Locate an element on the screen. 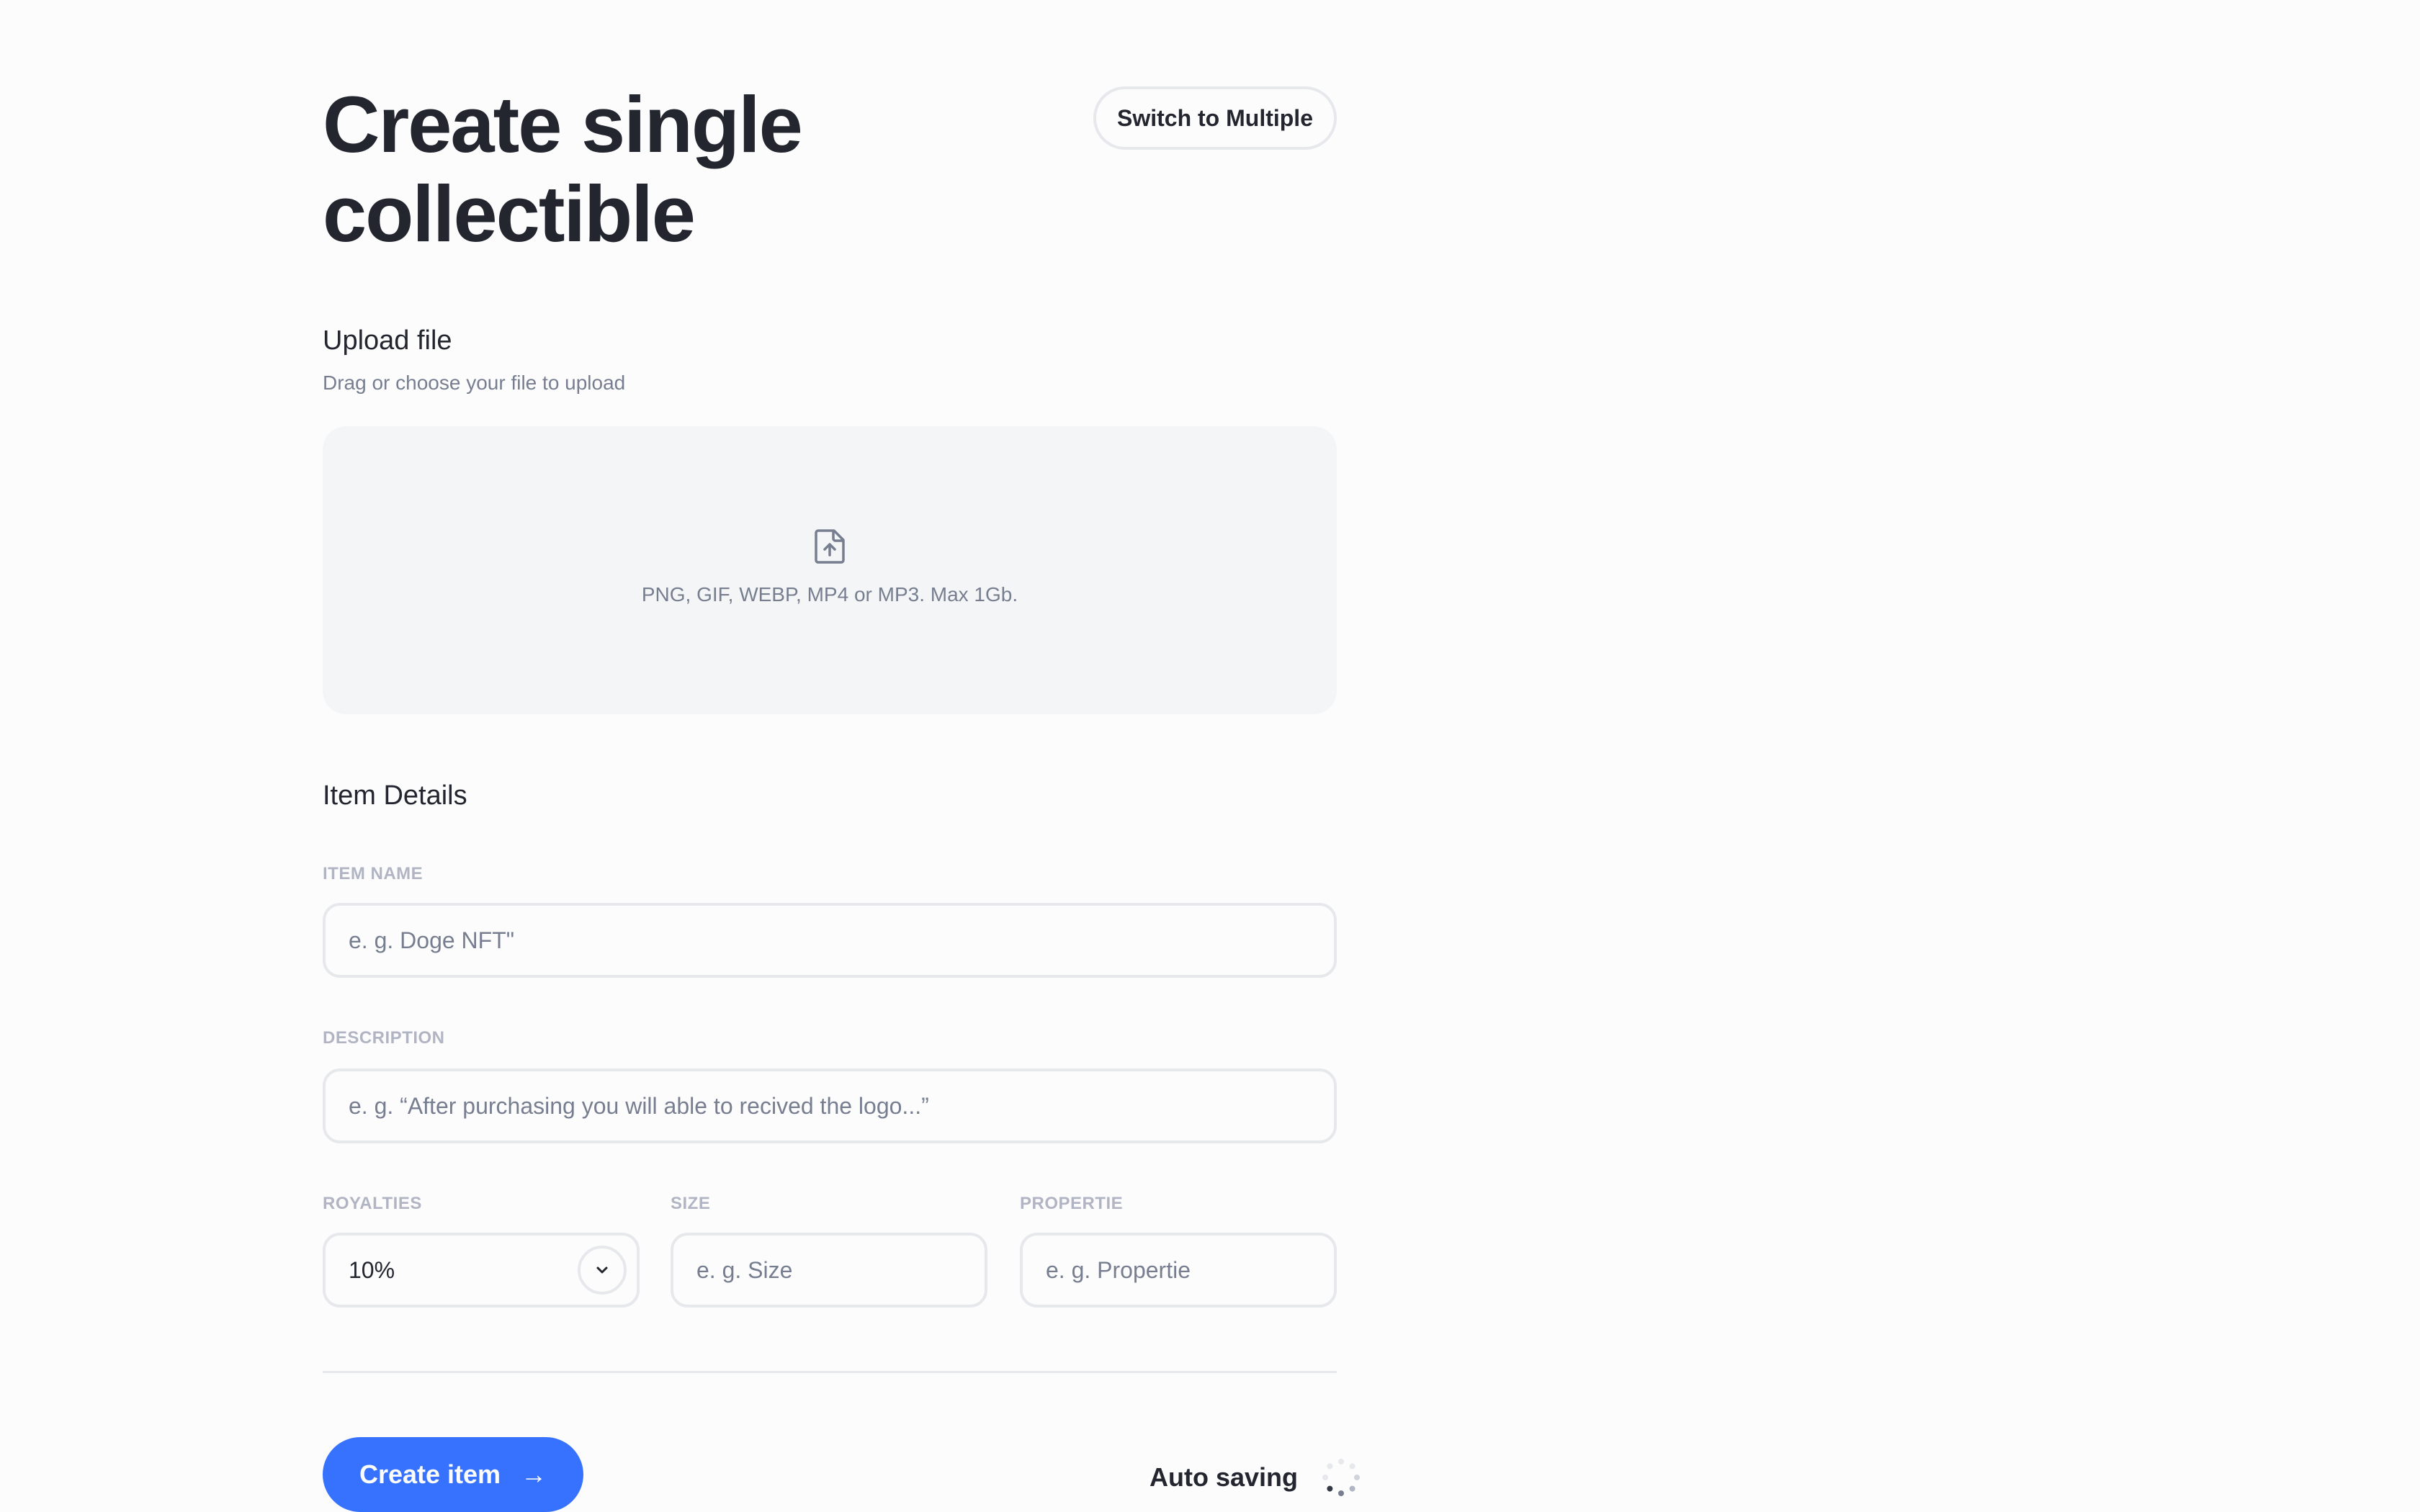  file-upload-icon is located at coordinates (830, 546).